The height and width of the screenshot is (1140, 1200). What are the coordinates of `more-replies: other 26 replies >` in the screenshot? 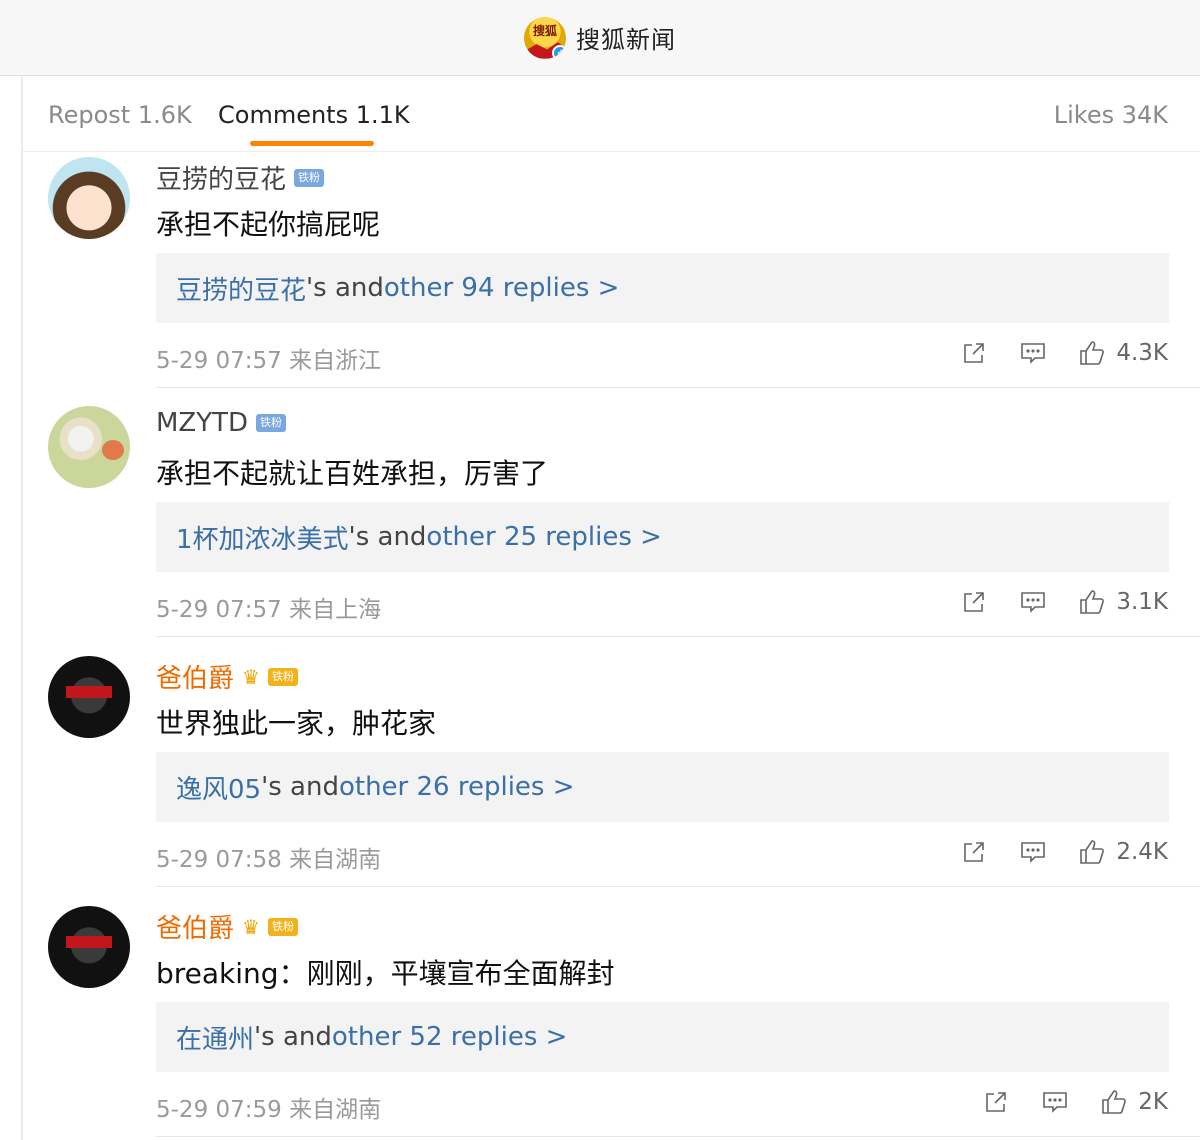 It's located at (457, 787).